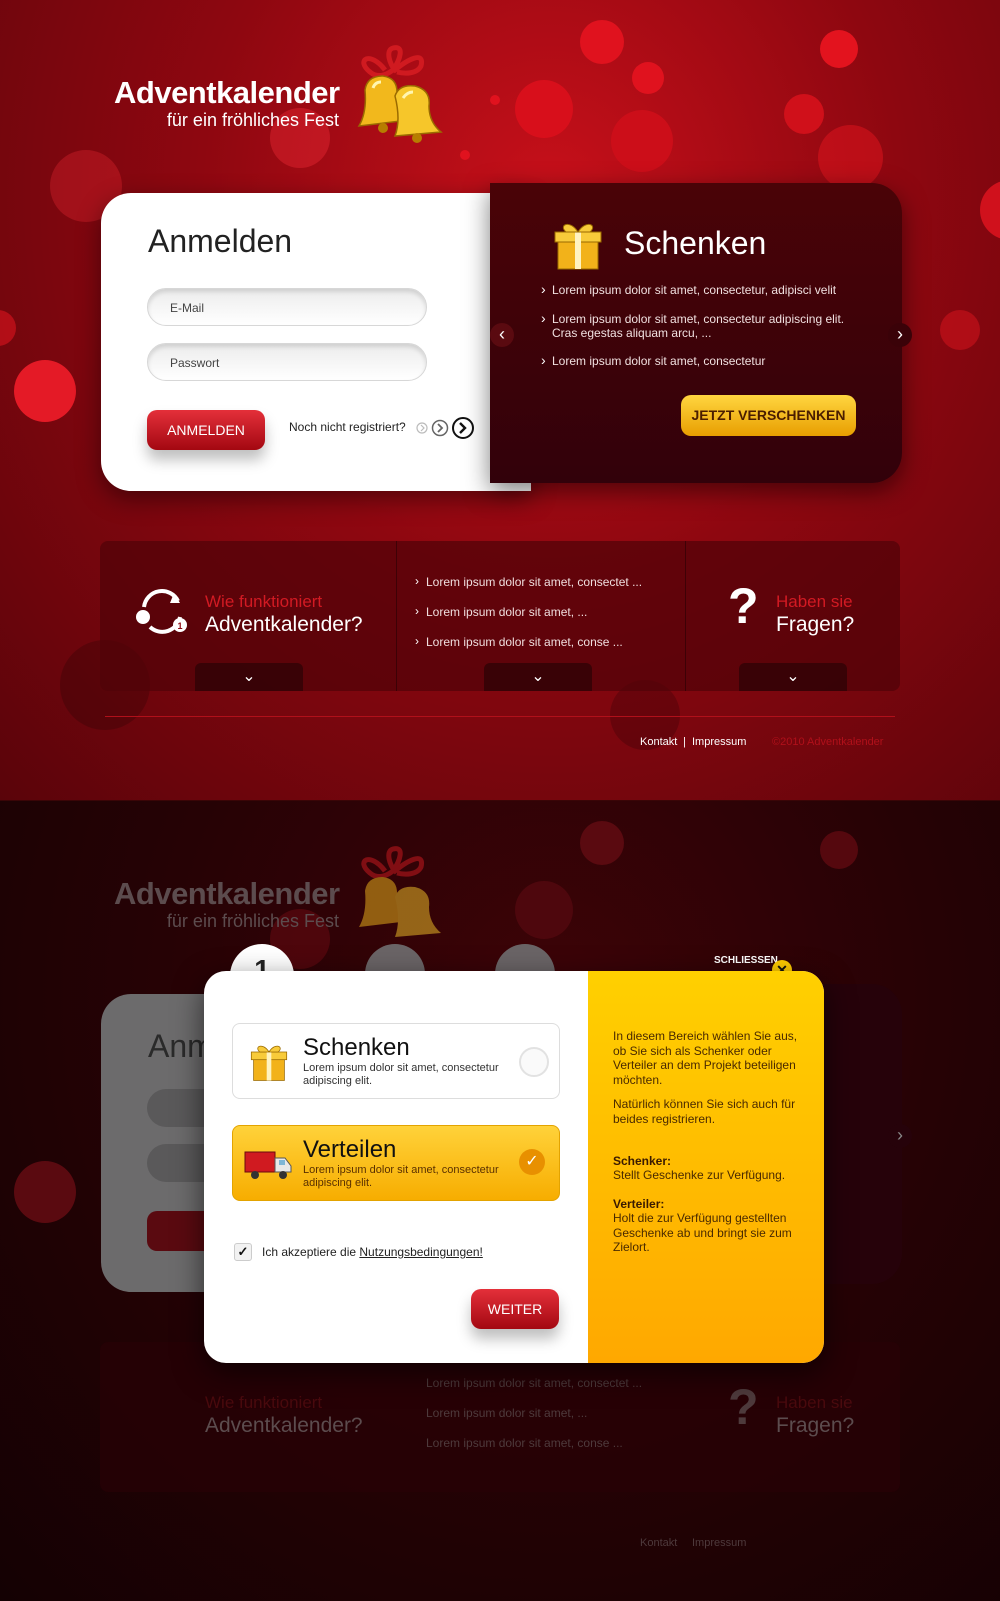 The image size is (1000, 1601). What do you see at coordinates (268, 1165) in the screenshot?
I see `truck-icon` at bounding box center [268, 1165].